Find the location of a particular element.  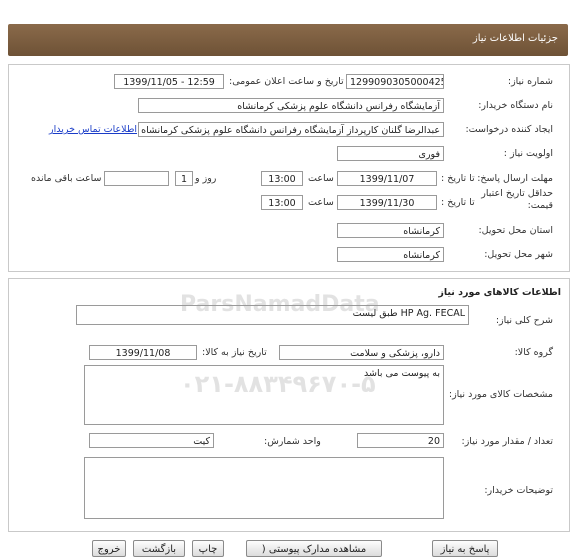

back-button: بازگشت is located at coordinates (159, 548).